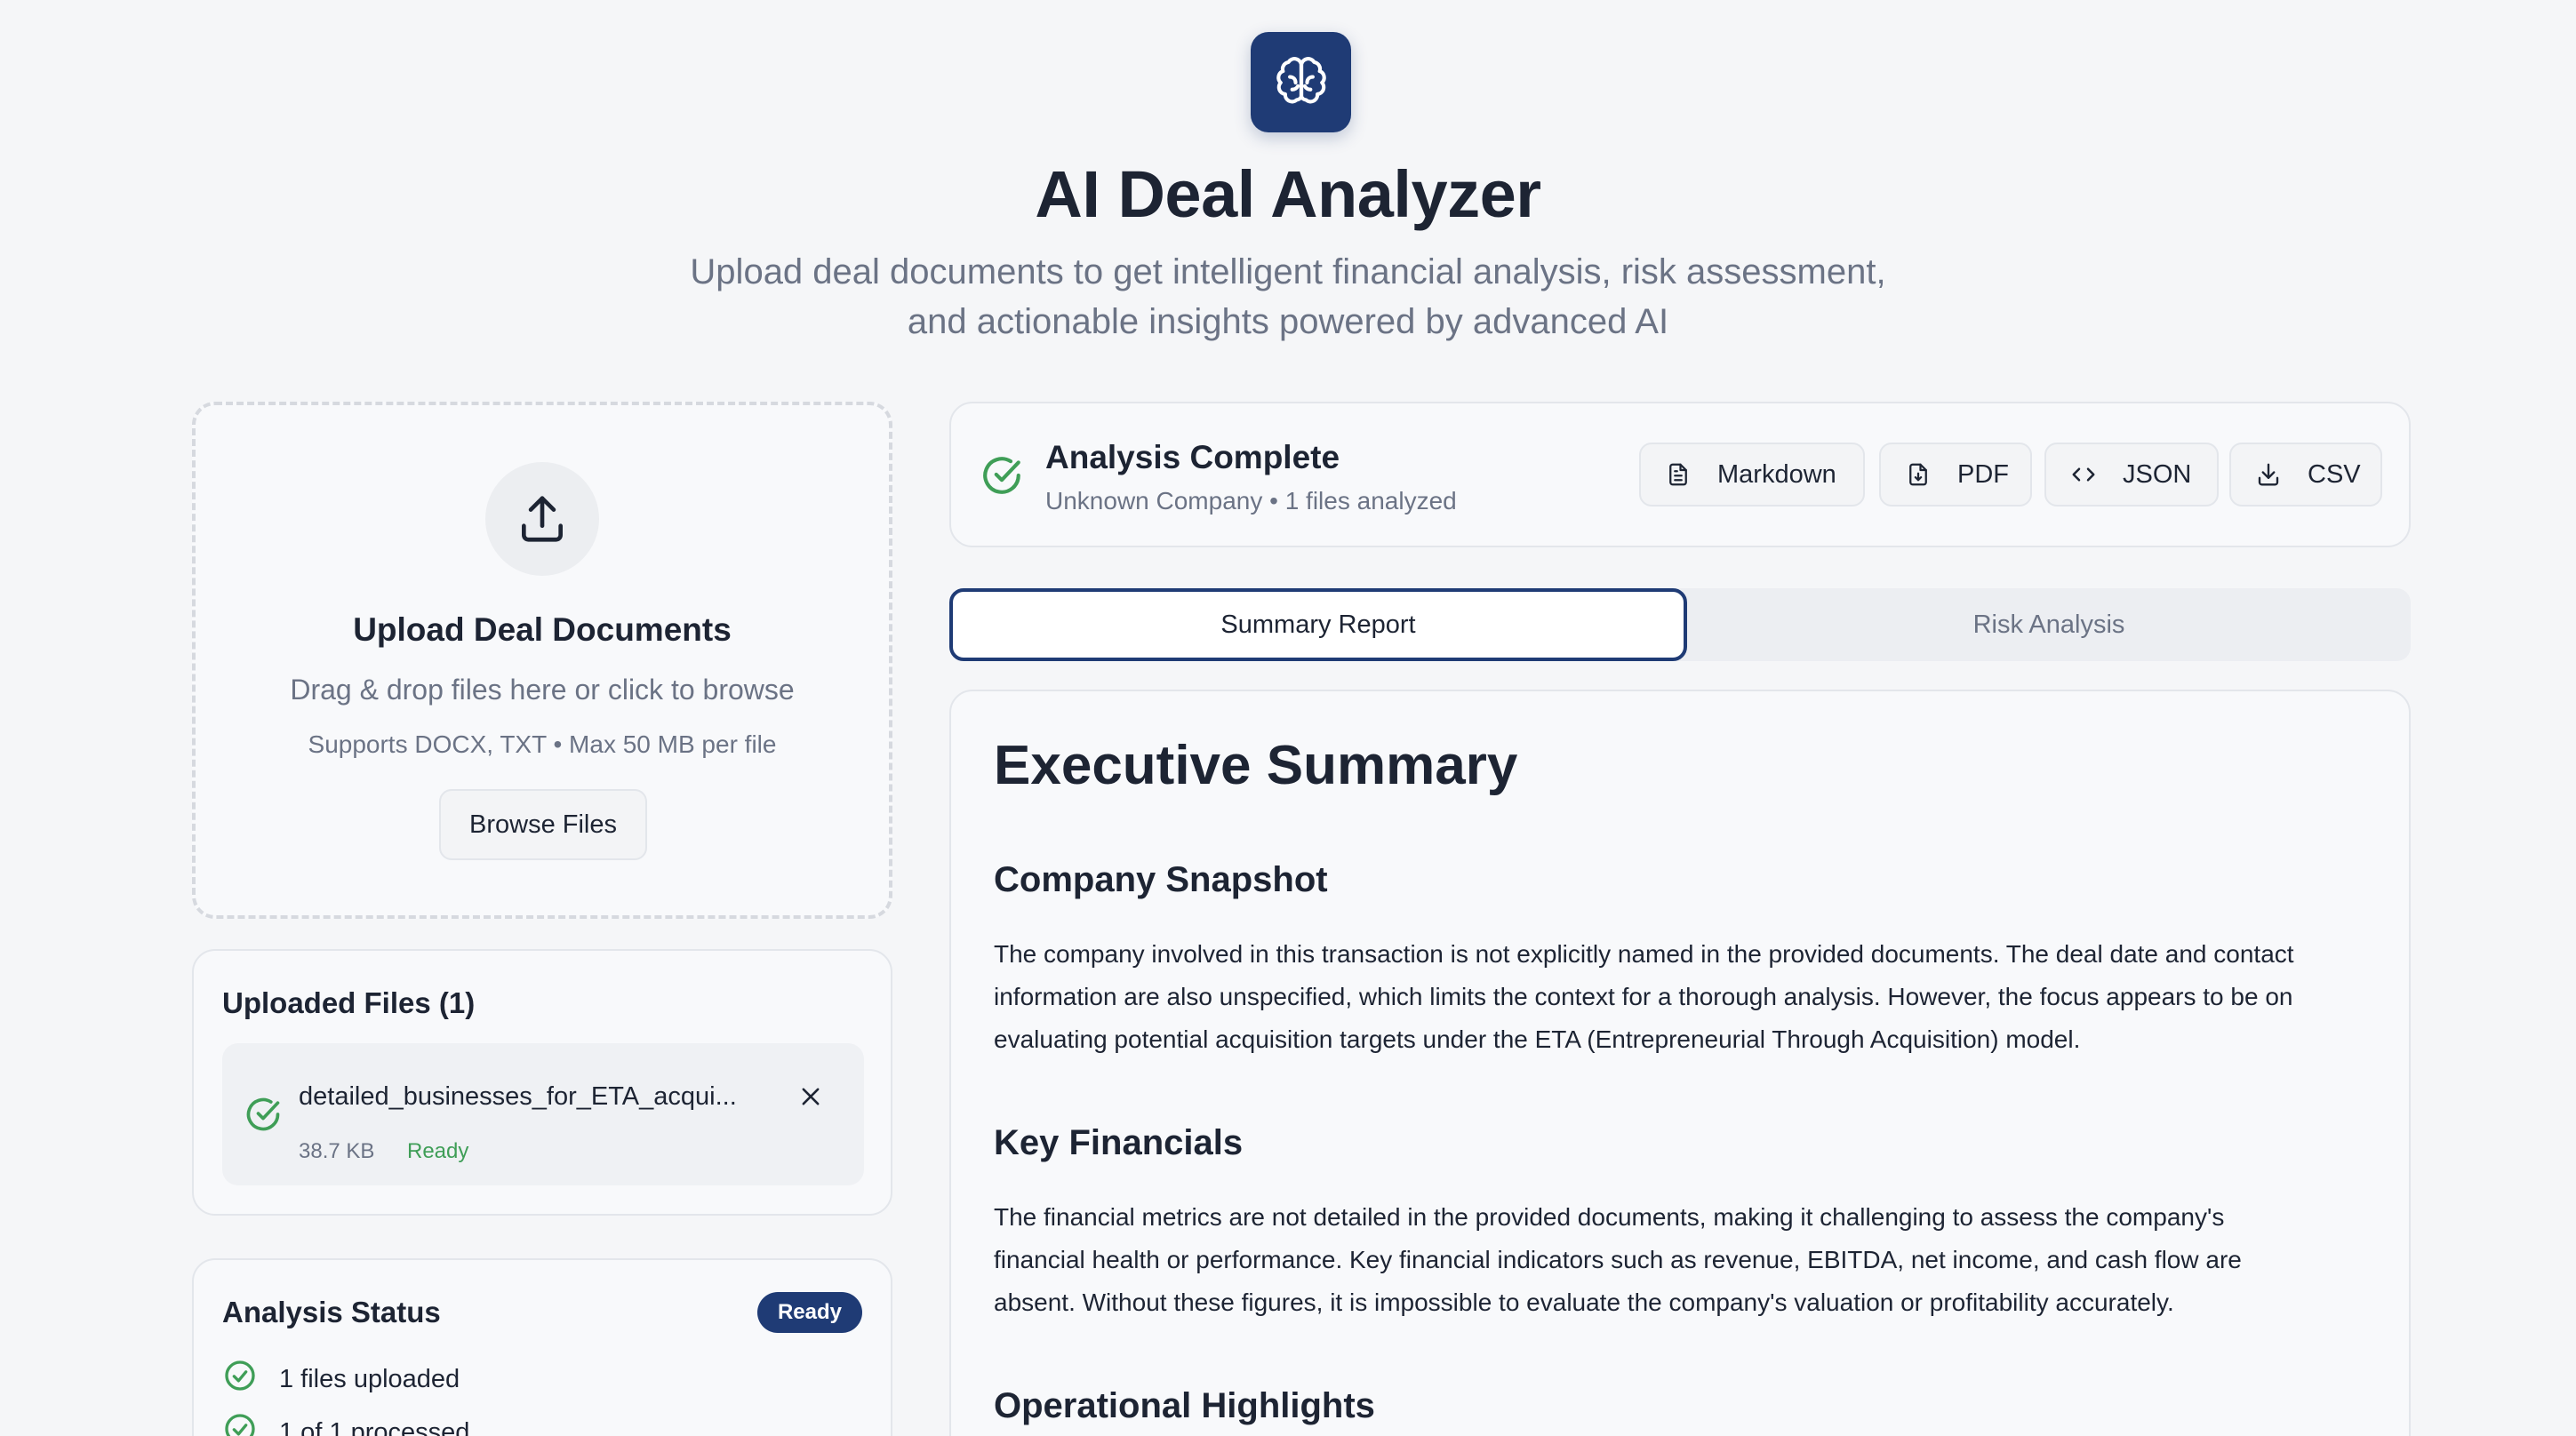 This screenshot has width=2576, height=1436. I want to click on tab-risk-analysis: Risk Analysis, so click(2049, 624).